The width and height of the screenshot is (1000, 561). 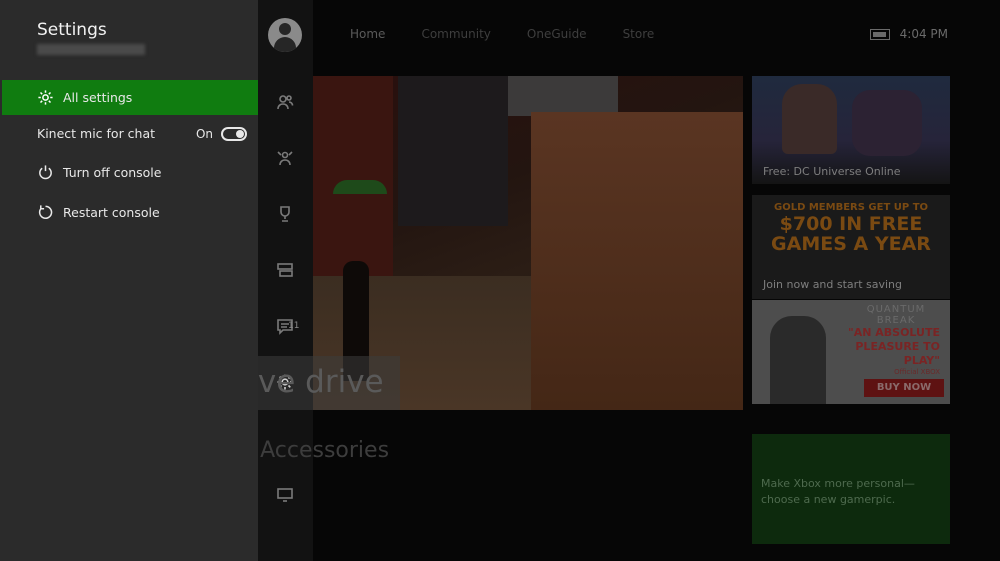 I want to click on gear-icon, so click(x=45, y=98).